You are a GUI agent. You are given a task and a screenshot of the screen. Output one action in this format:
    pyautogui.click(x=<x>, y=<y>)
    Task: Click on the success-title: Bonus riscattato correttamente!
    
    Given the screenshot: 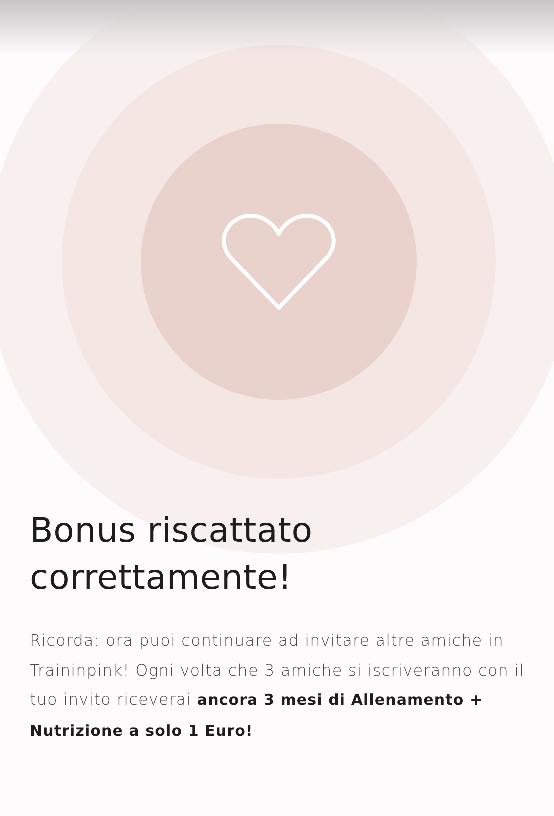 What is the action you would take?
    pyautogui.click(x=172, y=555)
    